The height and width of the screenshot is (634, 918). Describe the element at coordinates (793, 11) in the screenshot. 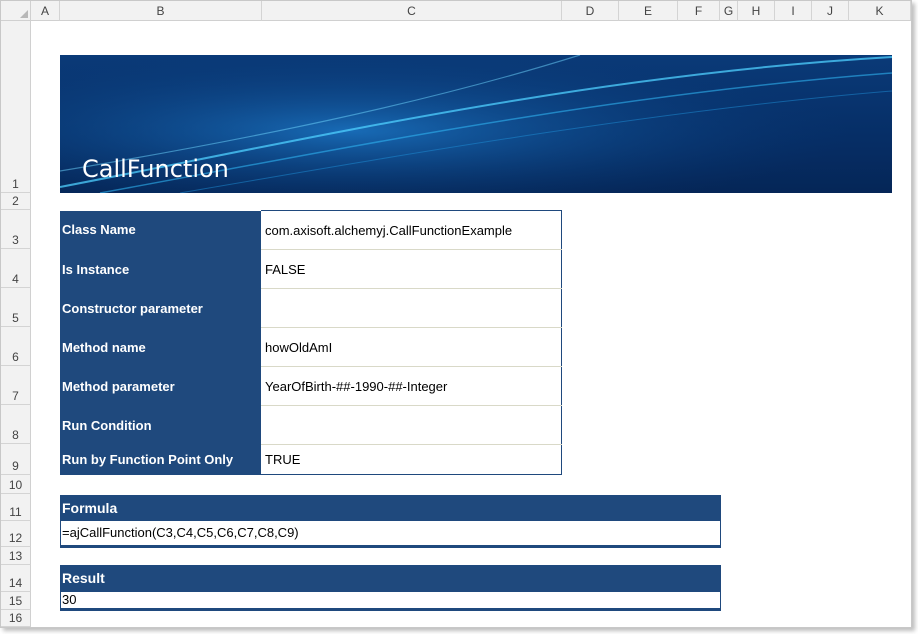

I see `column-header-i: I` at that location.